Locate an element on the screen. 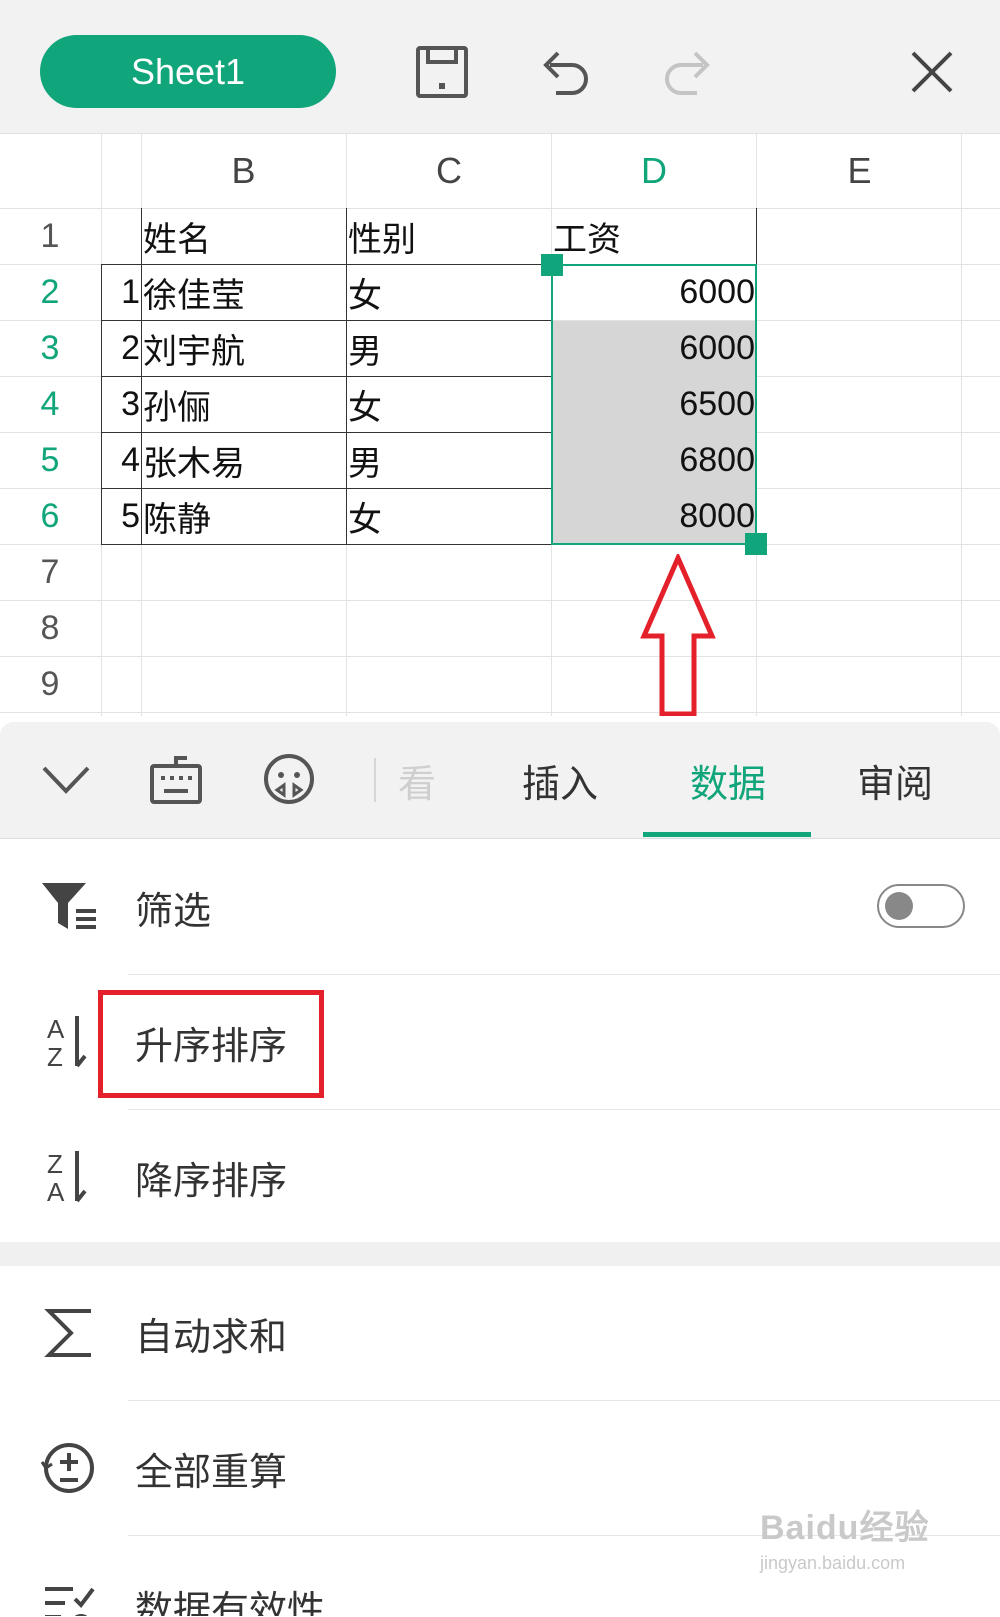  menu-label-recalculate-all: 全部重算 is located at coordinates (211, 1472).